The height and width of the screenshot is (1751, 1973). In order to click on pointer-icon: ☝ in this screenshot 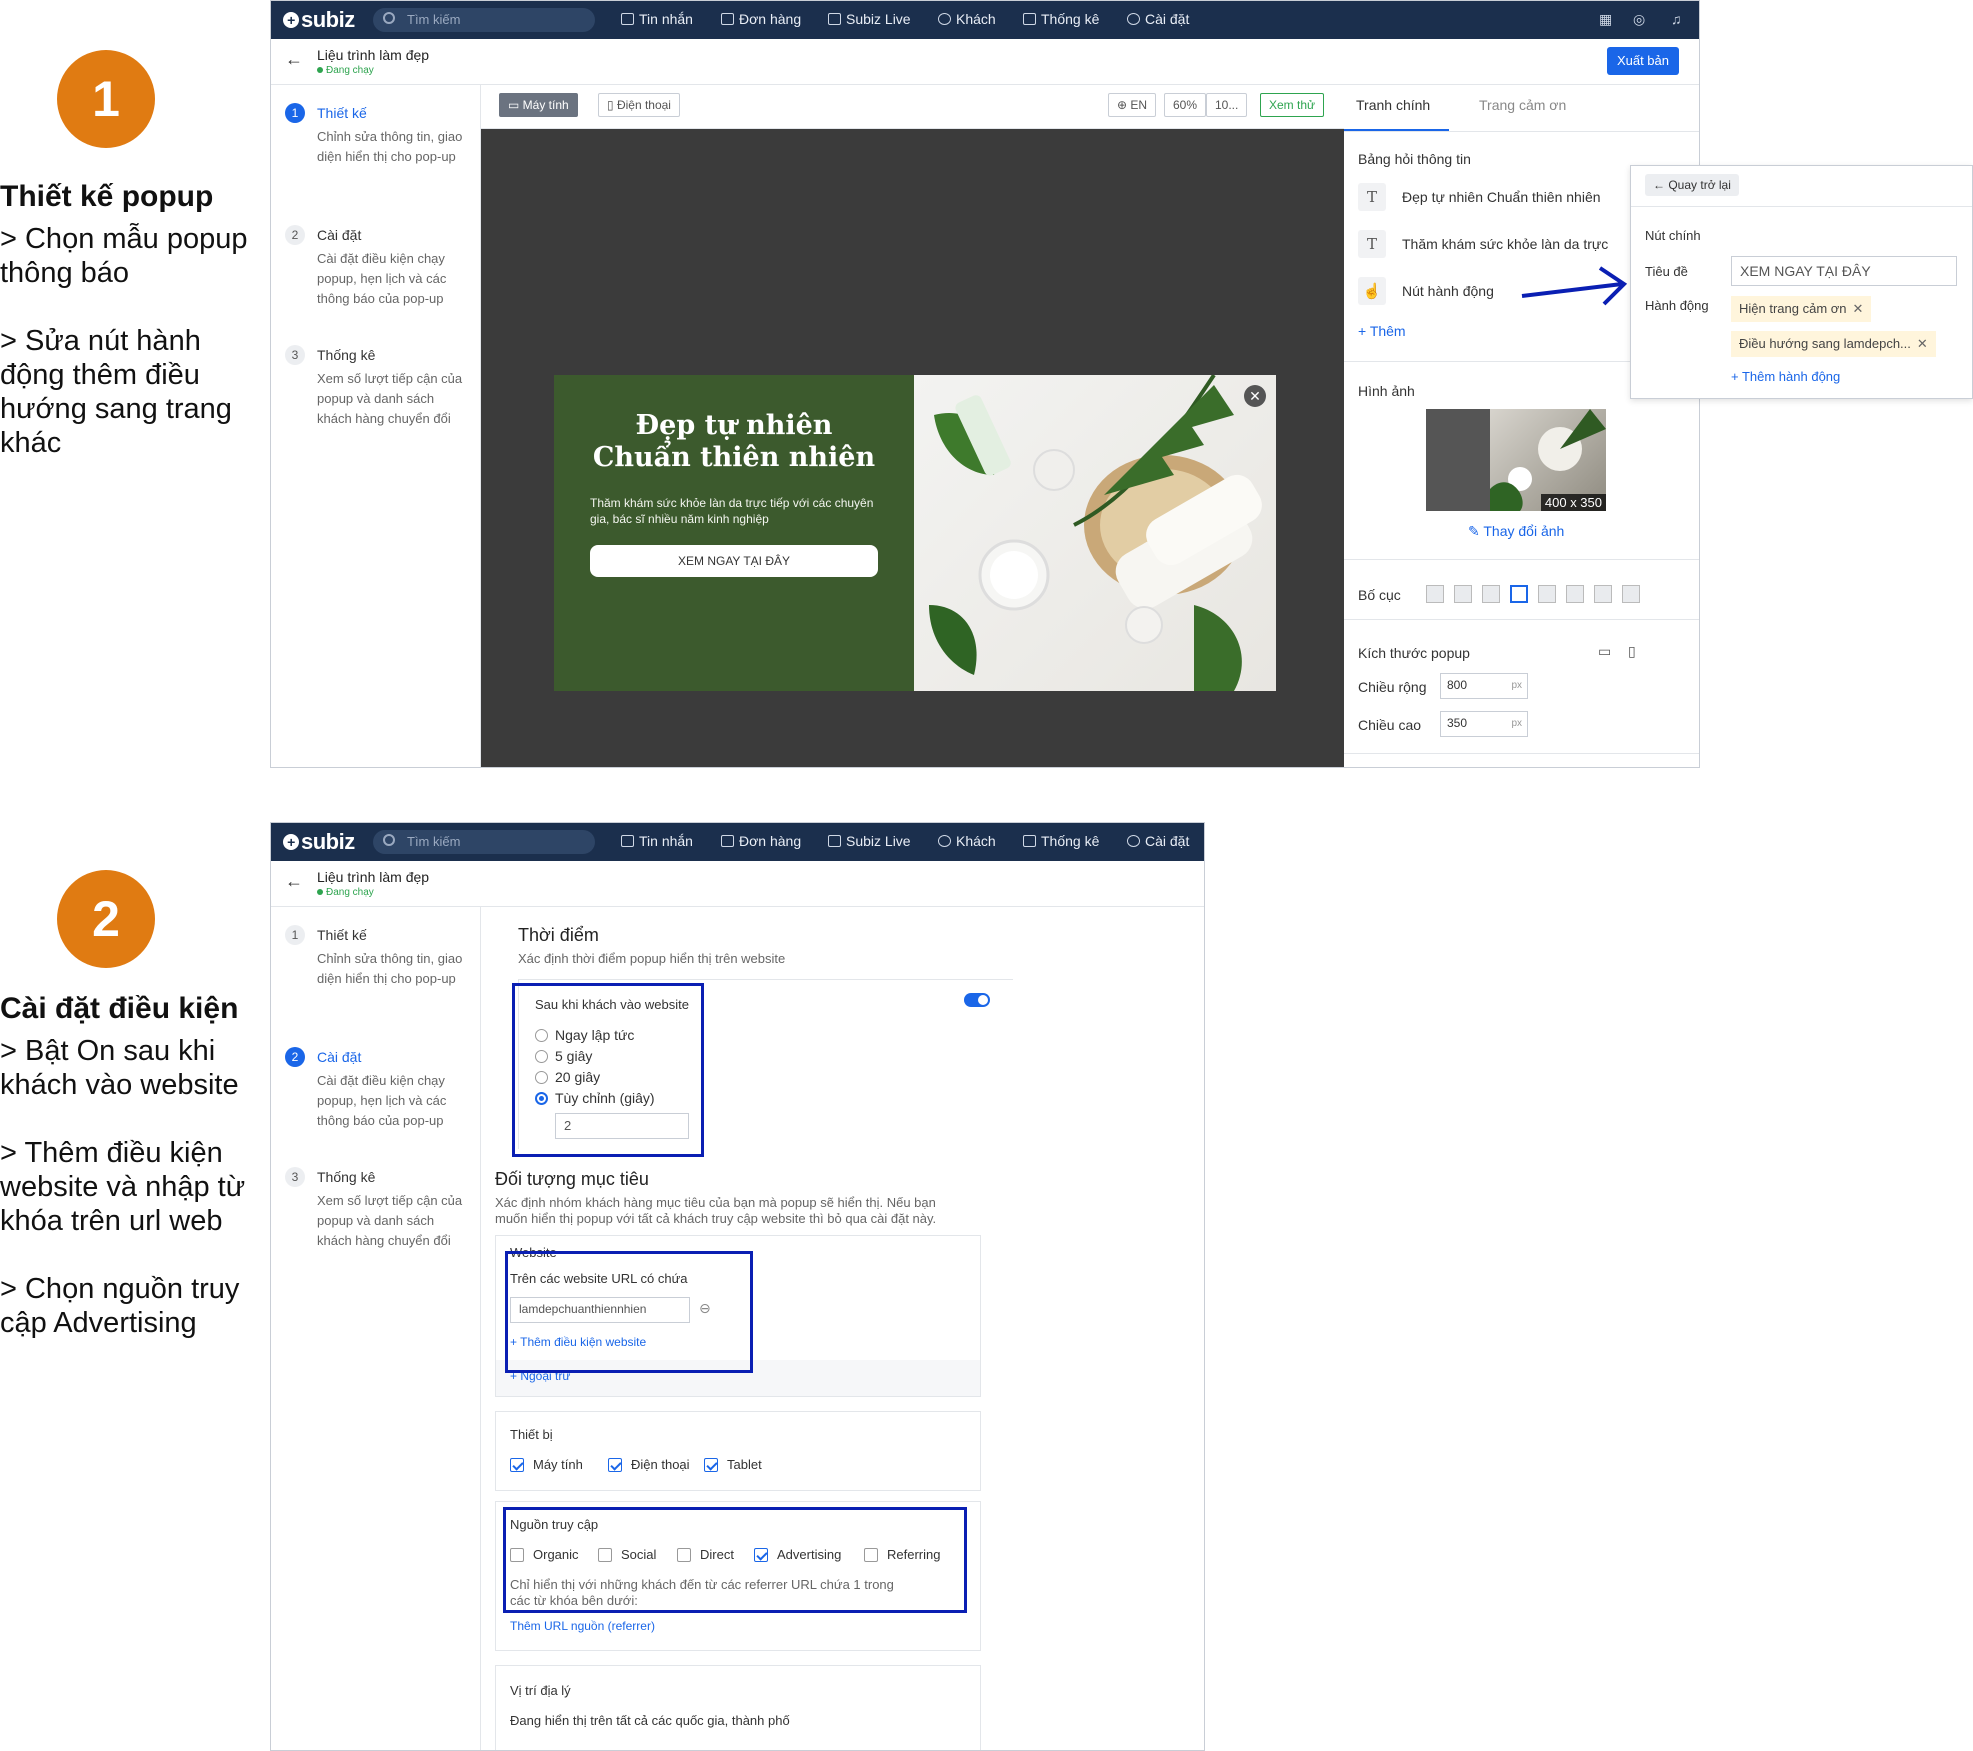, I will do `click(1372, 291)`.